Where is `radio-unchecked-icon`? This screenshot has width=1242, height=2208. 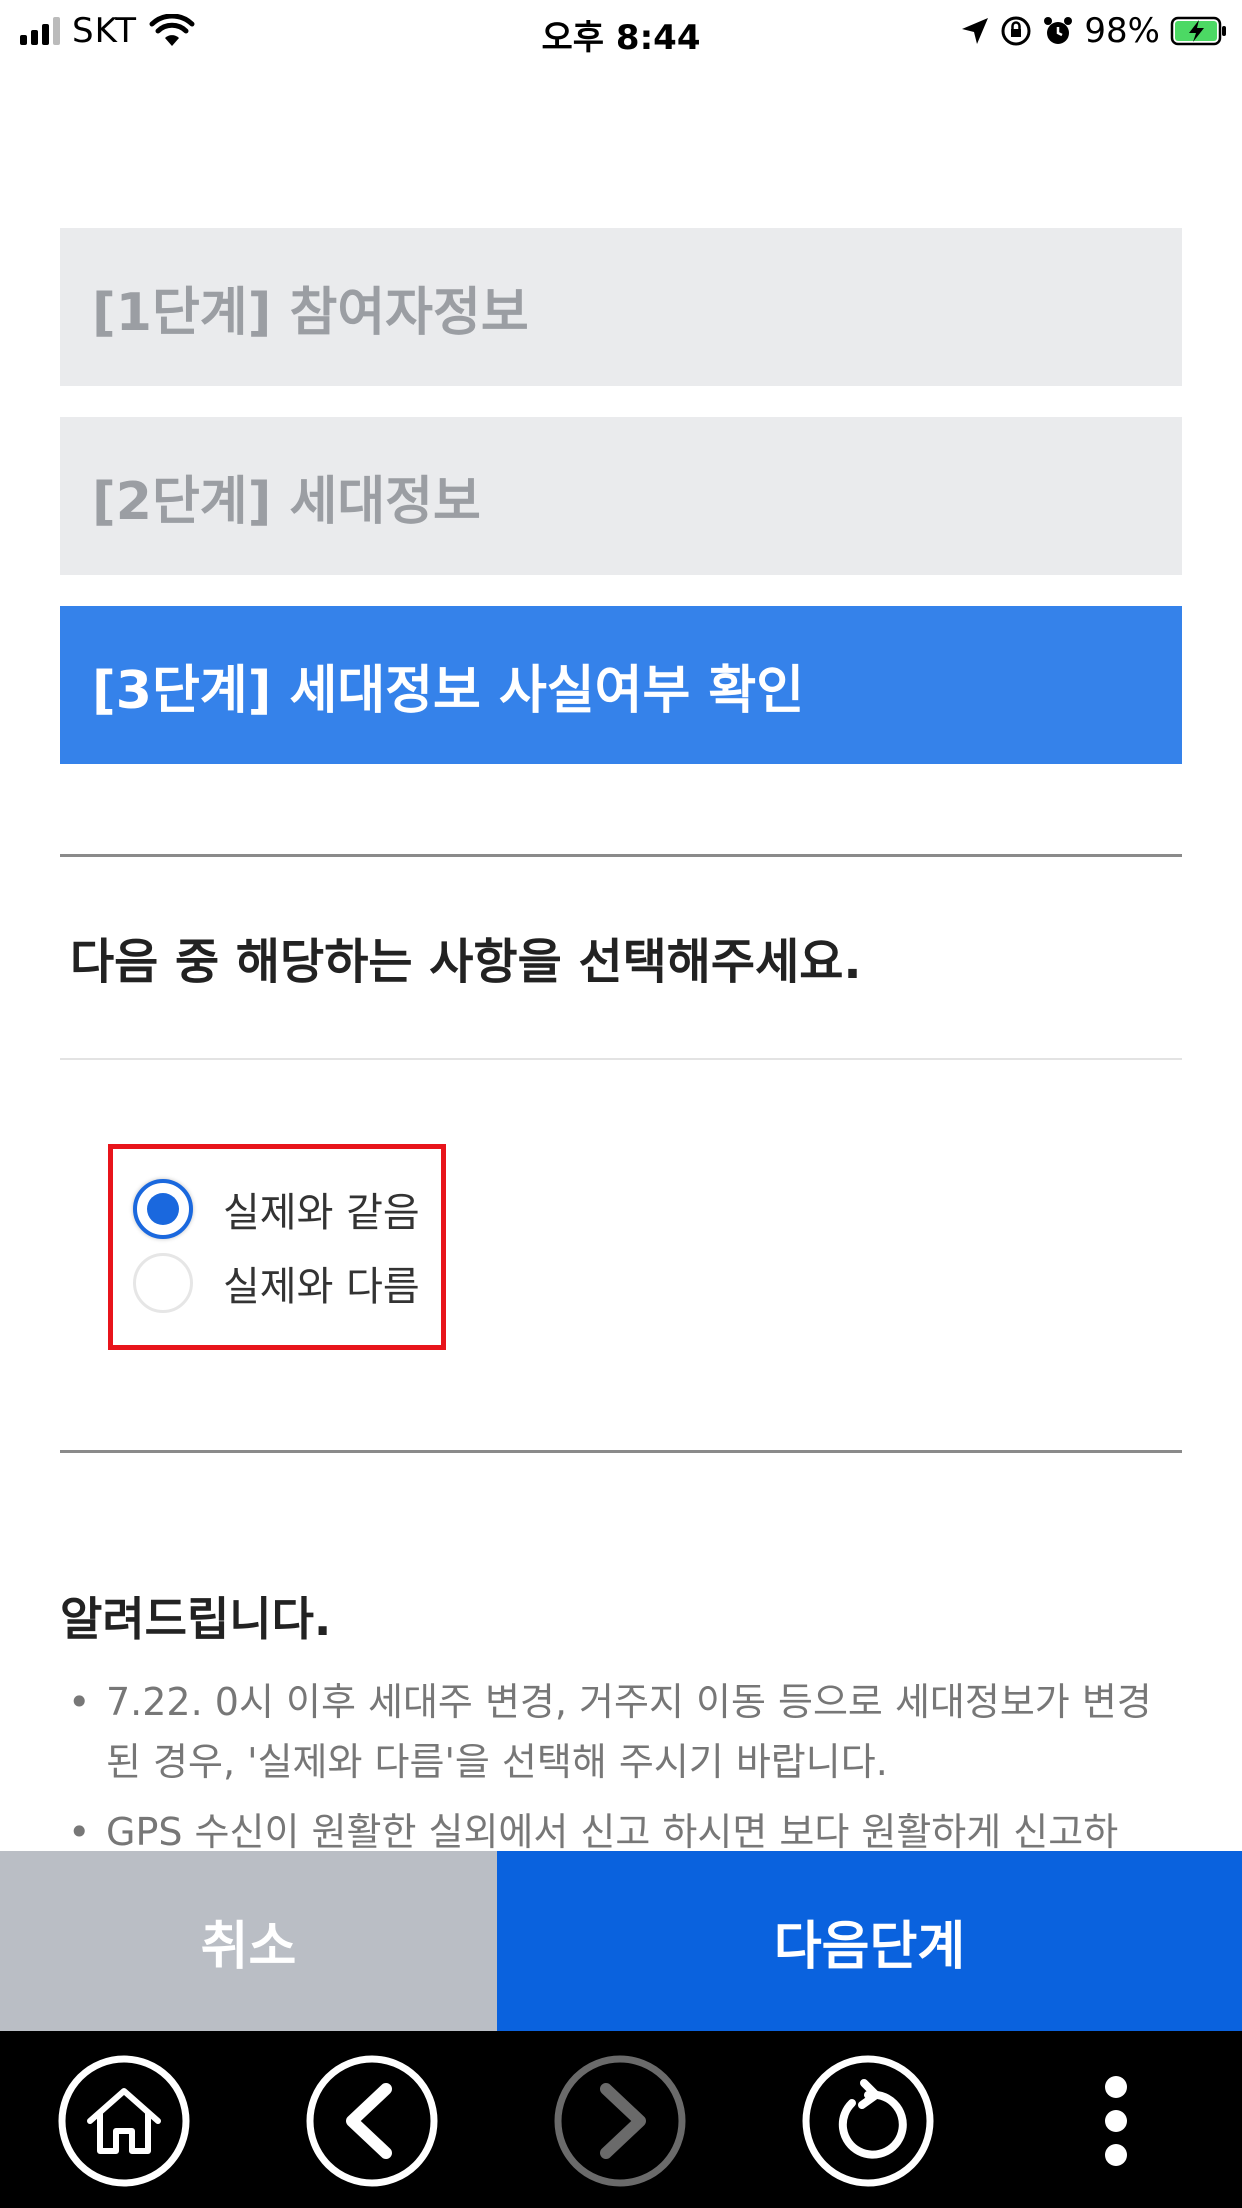
radio-unchecked-icon is located at coordinates (163, 1283).